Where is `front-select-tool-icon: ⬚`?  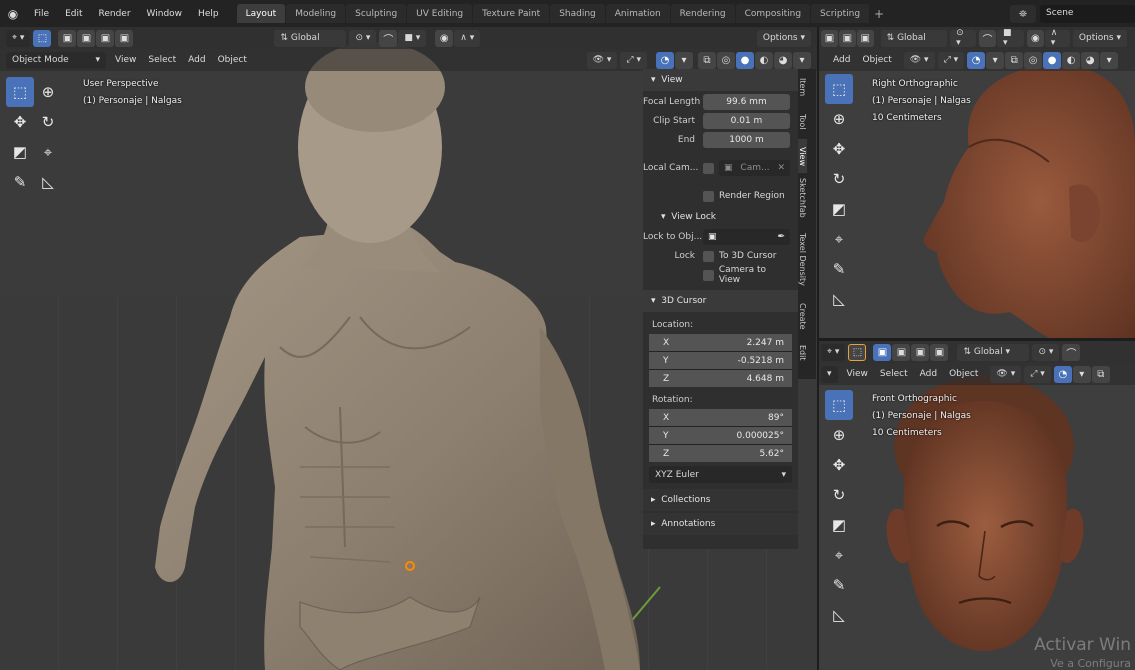
front-select-tool-icon: ⬚ is located at coordinates (857, 352).